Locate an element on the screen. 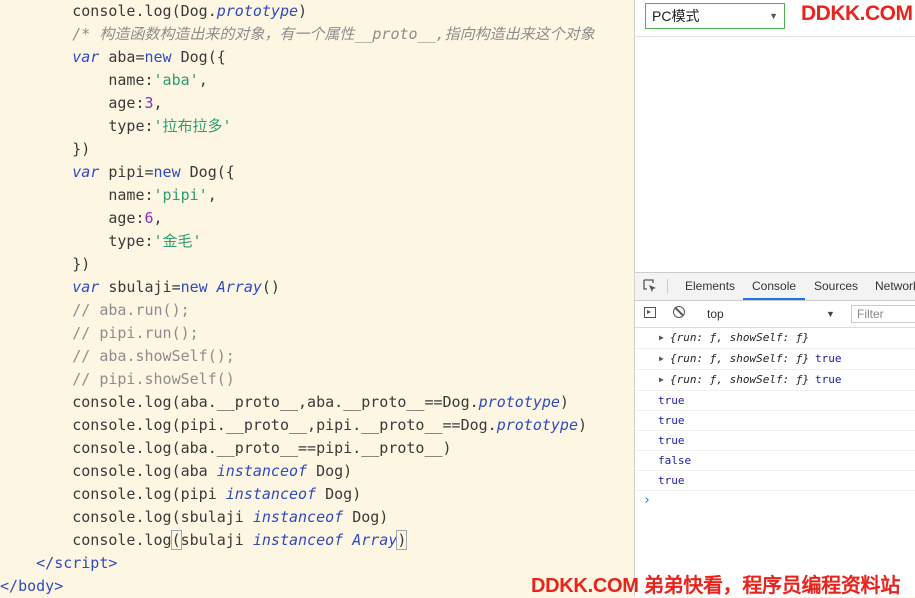 The image size is (915, 598). code-token: console.log(pipi is located at coordinates (149, 494).